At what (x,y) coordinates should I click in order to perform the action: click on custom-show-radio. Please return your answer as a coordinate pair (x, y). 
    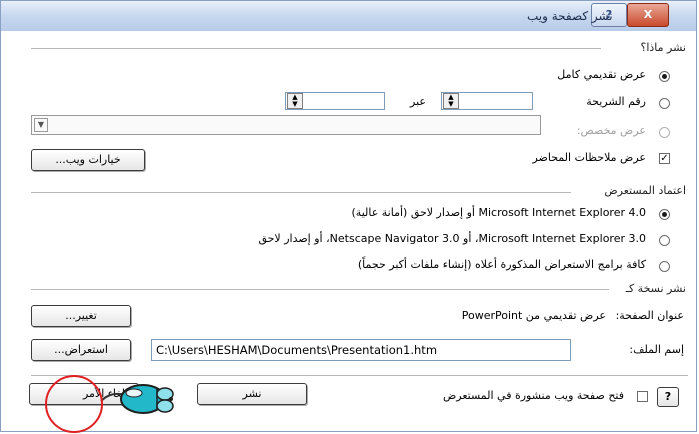
    Looking at the image, I should click on (664, 132).